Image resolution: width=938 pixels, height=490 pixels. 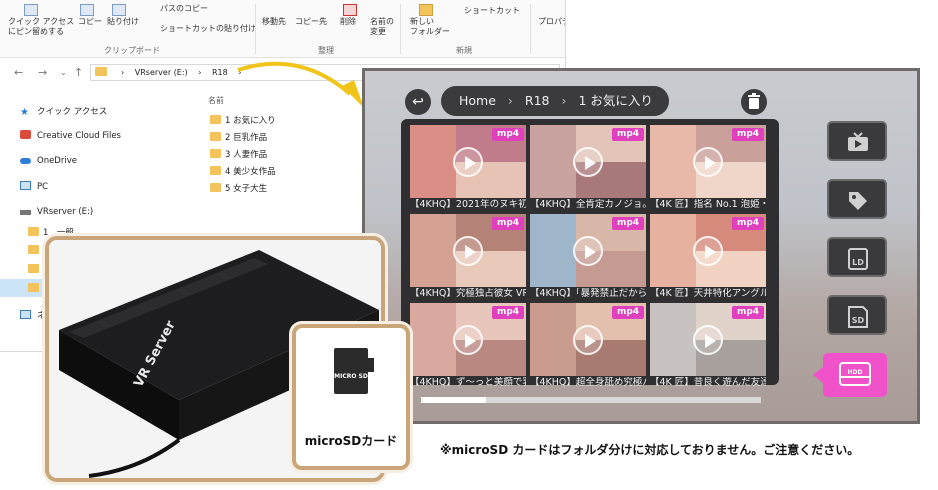 I want to click on video-tile: mp4 【4K 匠】天井特化アングル, so click(x=708, y=257).